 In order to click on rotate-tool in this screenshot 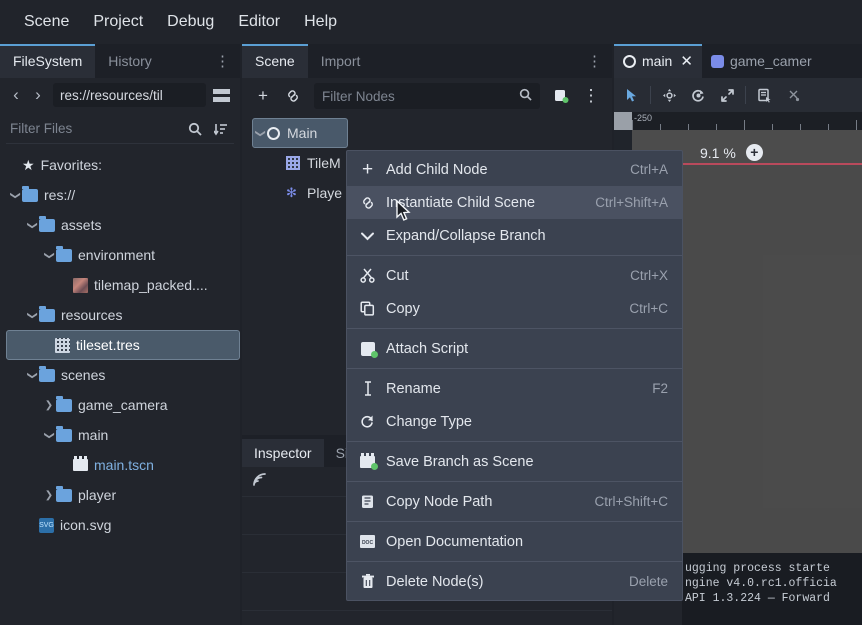, I will do `click(698, 95)`.